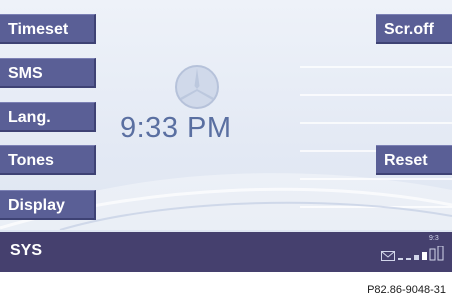 This screenshot has height=300, width=452. I want to click on envelope-icon, so click(388, 256).